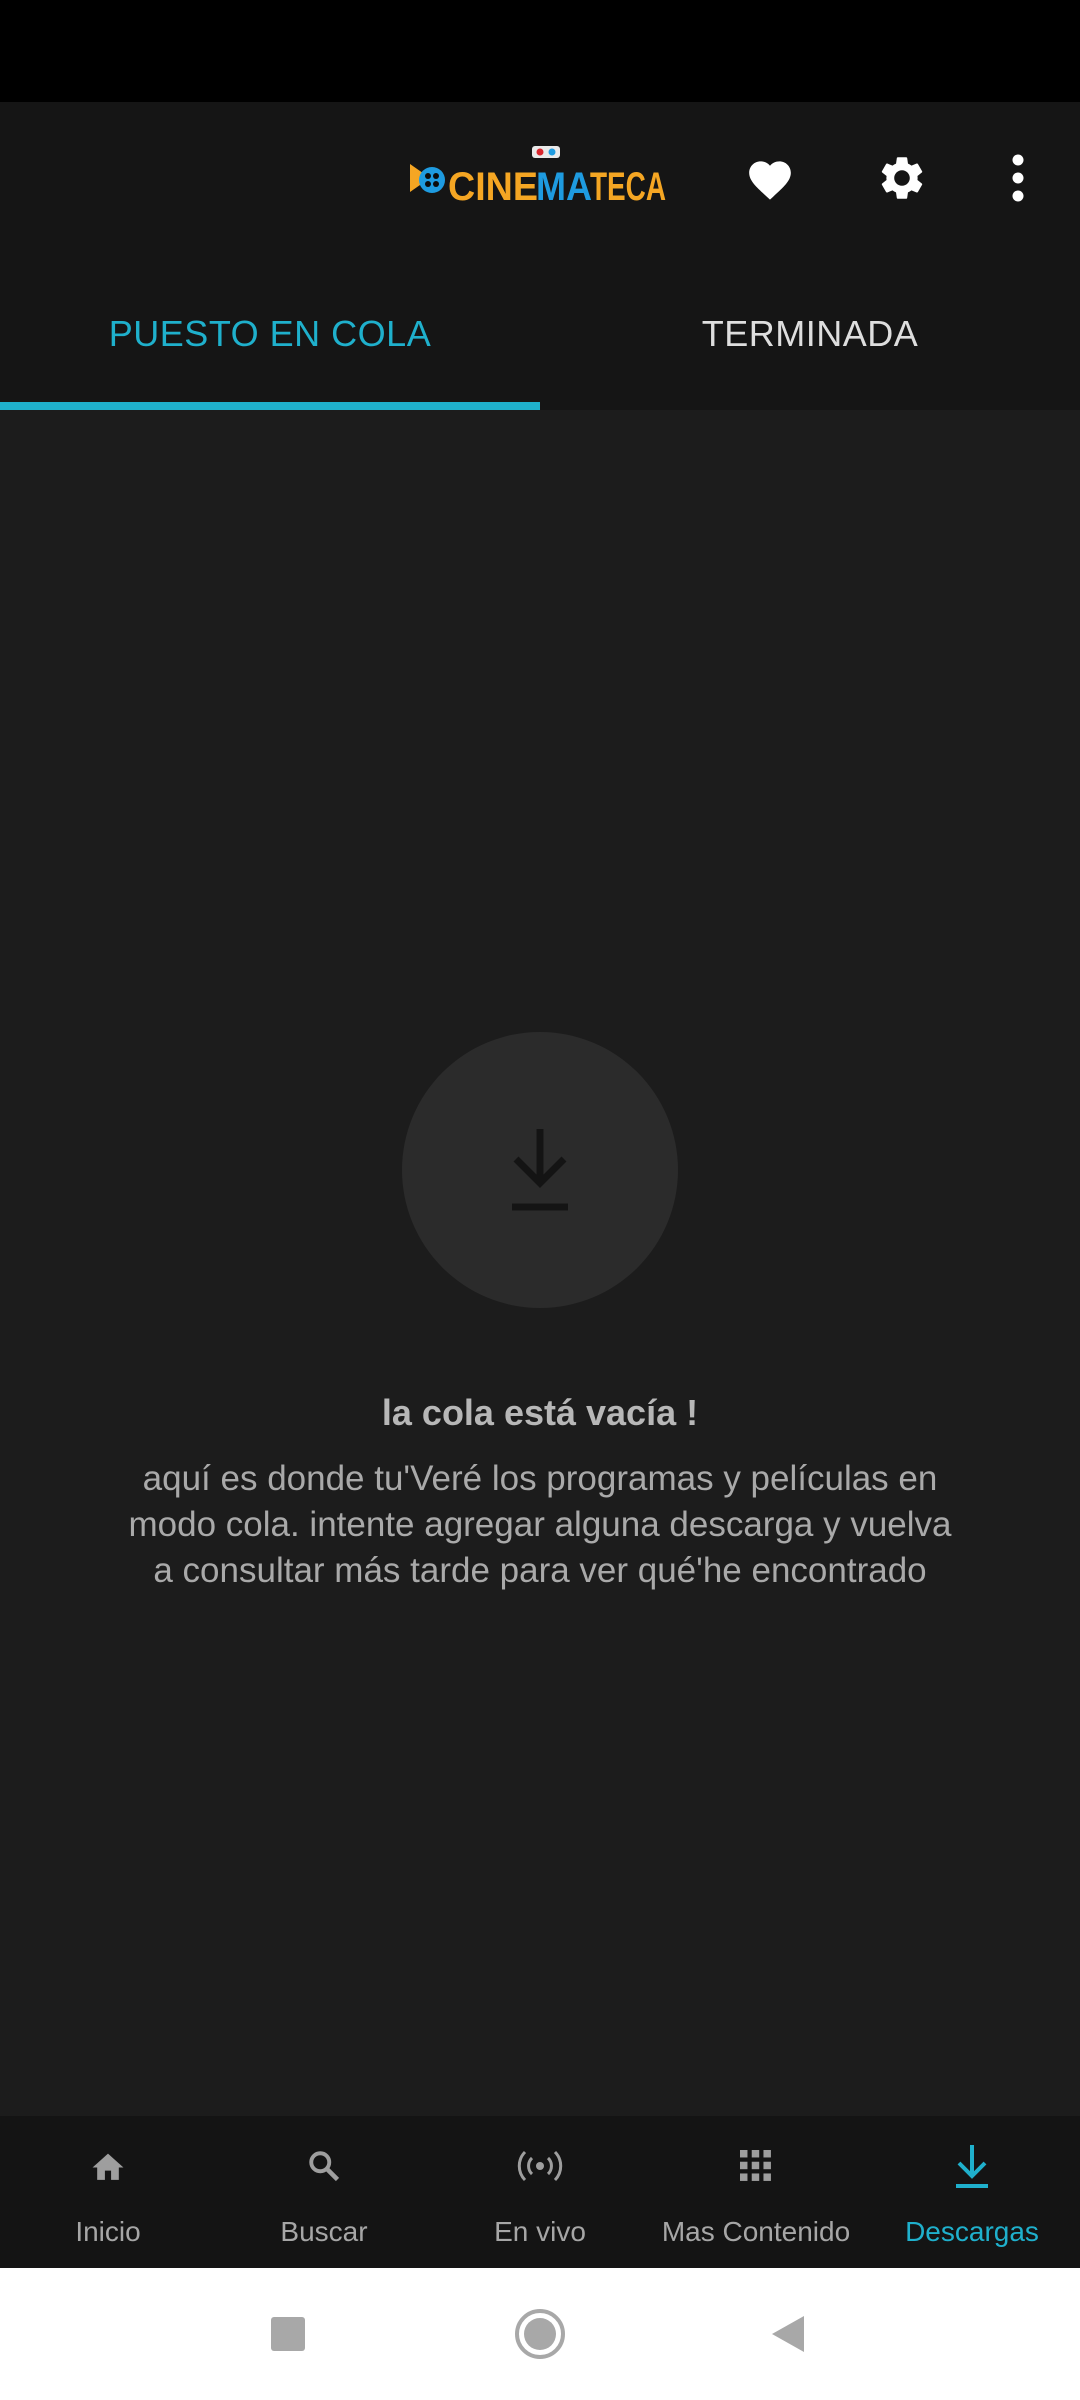 Image resolution: width=1080 pixels, height=2400 pixels. Describe the element at coordinates (972, 2192) in the screenshot. I see `nav-item-descargas: Descargas` at that location.